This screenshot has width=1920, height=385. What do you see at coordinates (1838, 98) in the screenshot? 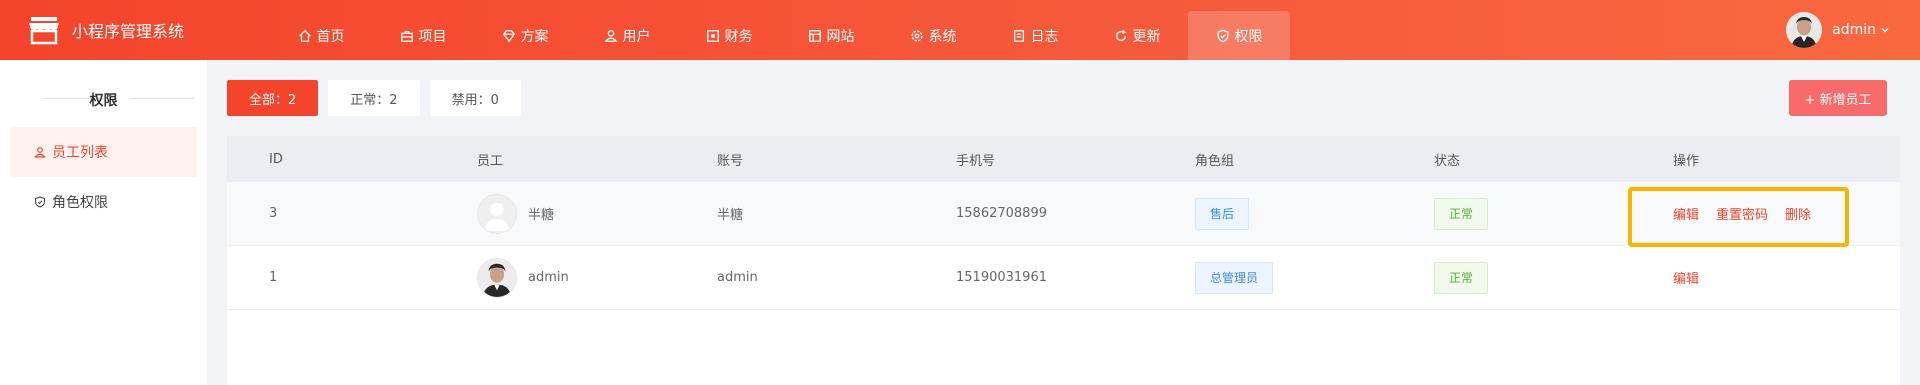
I see `add-employee-button: + 新增员工` at bounding box center [1838, 98].